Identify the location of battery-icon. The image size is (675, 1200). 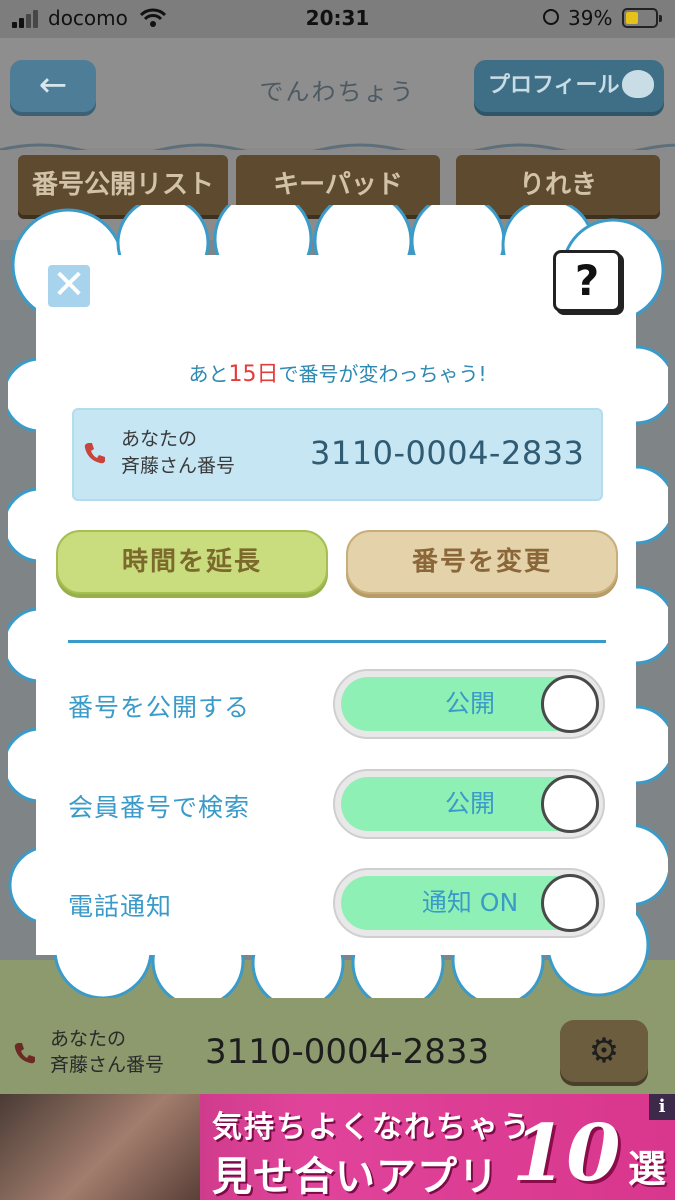
(642, 18).